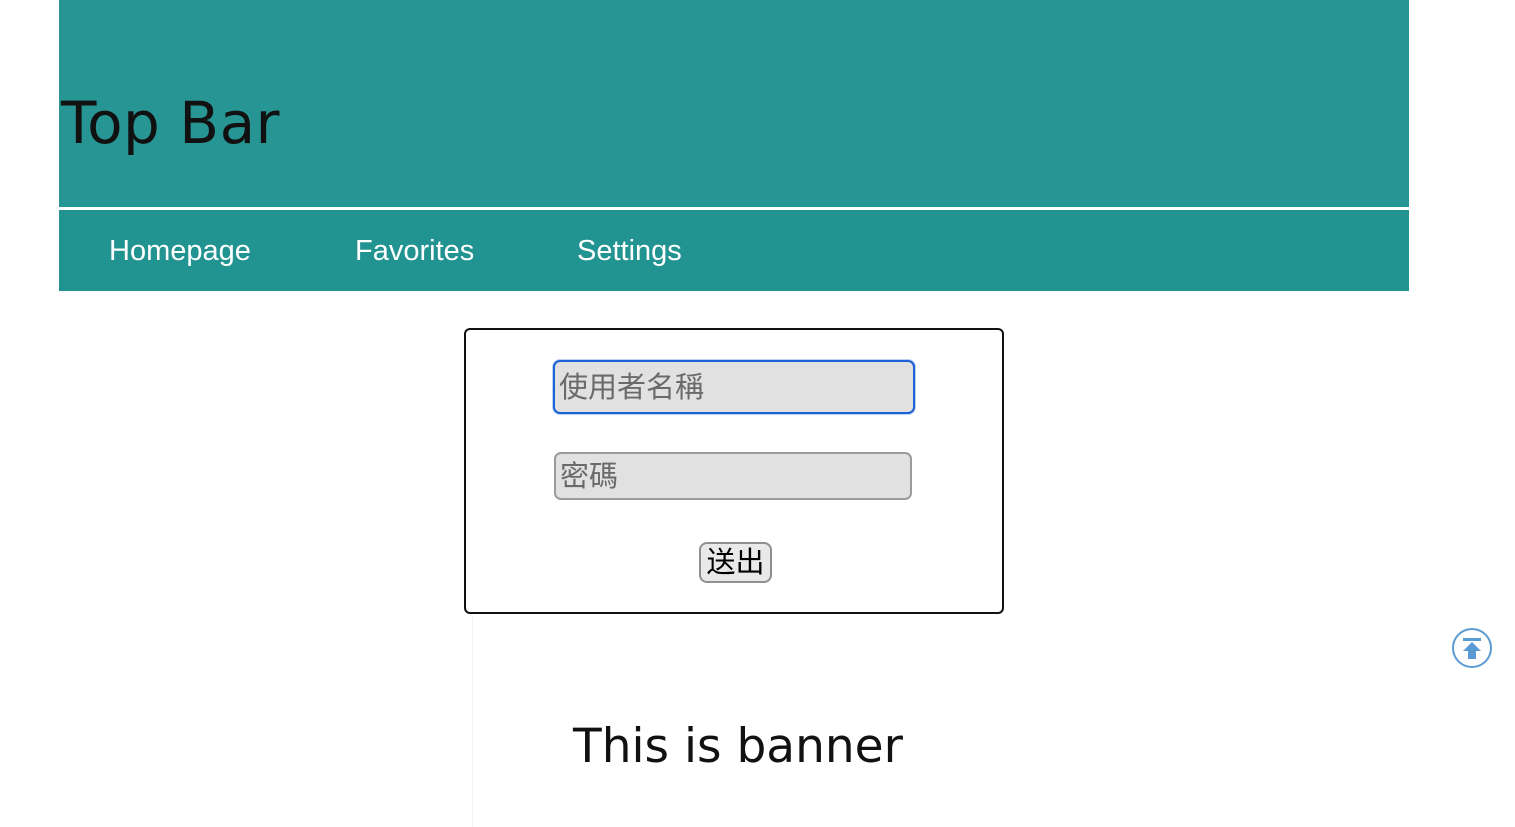 This screenshot has height=827, width=1515. What do you see at coordinates (170, 123) in the screenshot?
I see `top-bar-title: Top Bar` at bounding box center [170, 123].